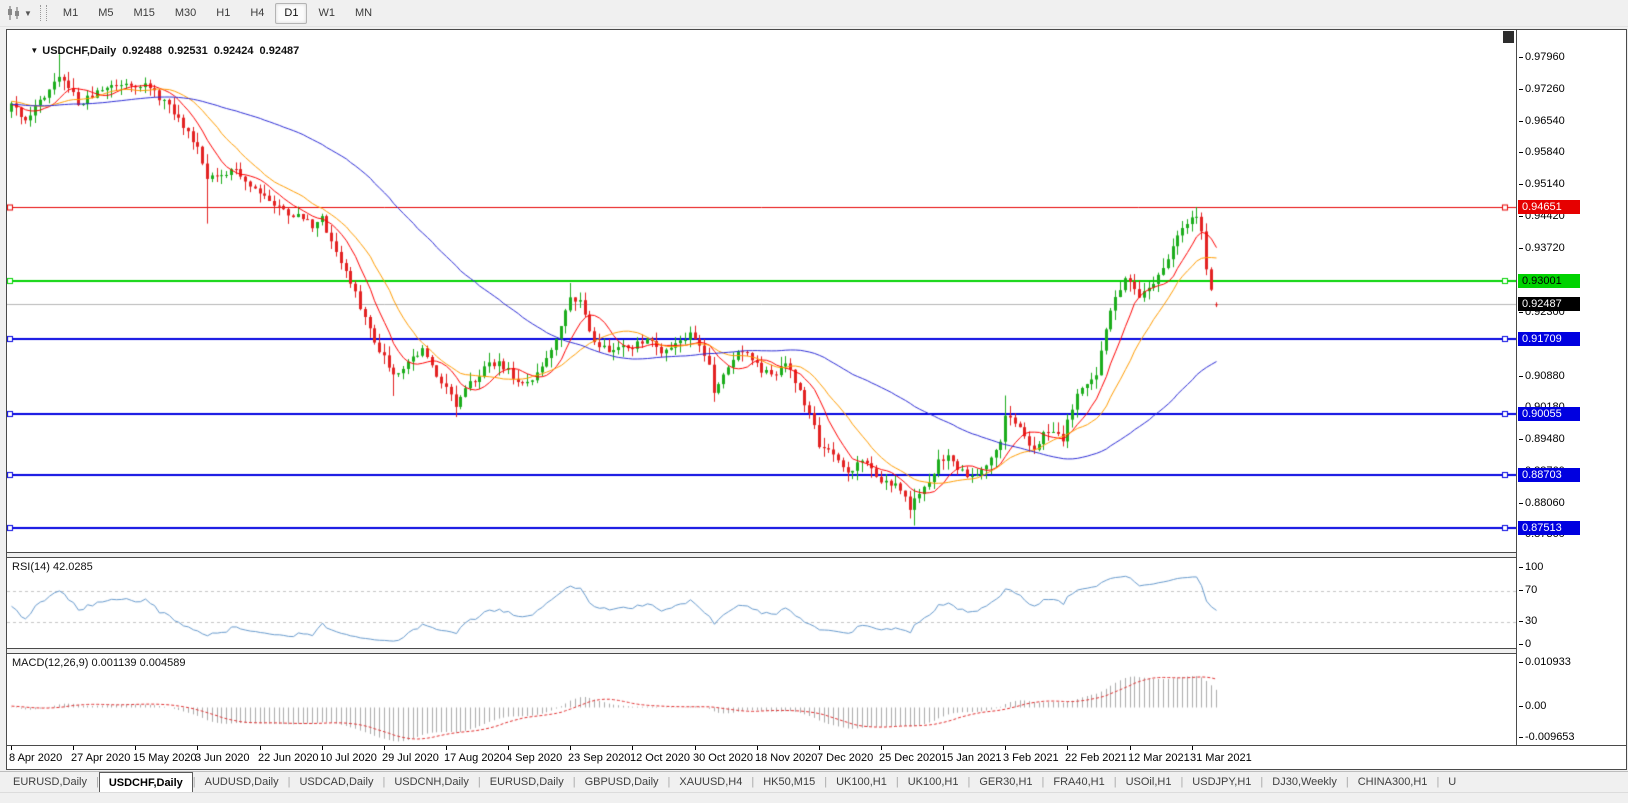 The height and width of the screenshot is (803, 1628). Describe the element at coordinates (1549, 281) in the screenshot. I see `level-price-label: 0.93001` at that location.